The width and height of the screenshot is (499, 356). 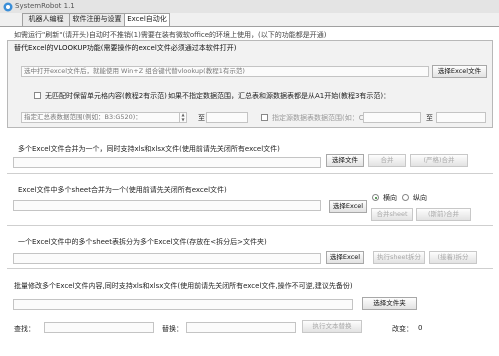 What do you see at coordinates (390, 198) in the screenshot?
I see `horizontal-radio-label: 横向` at bounding box center [390, 198].